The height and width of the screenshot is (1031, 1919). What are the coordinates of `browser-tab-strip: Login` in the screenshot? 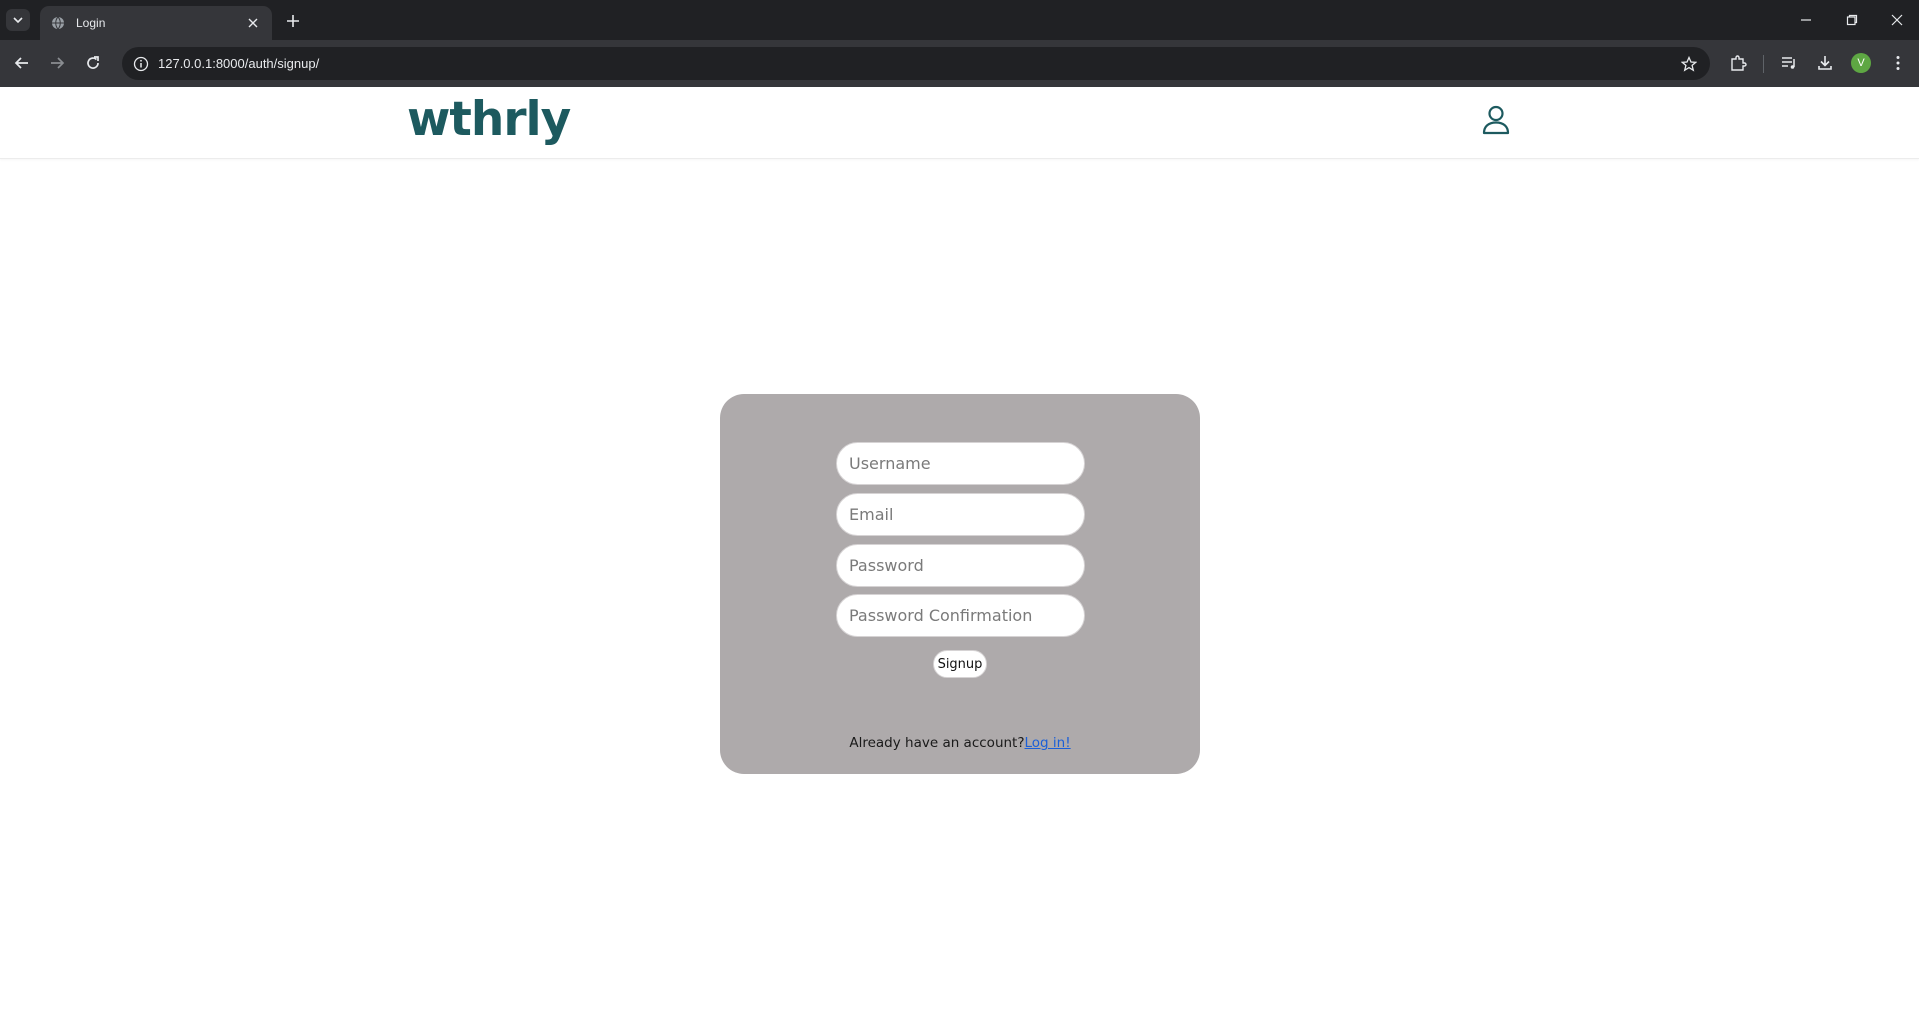 It's located at (959, 20).